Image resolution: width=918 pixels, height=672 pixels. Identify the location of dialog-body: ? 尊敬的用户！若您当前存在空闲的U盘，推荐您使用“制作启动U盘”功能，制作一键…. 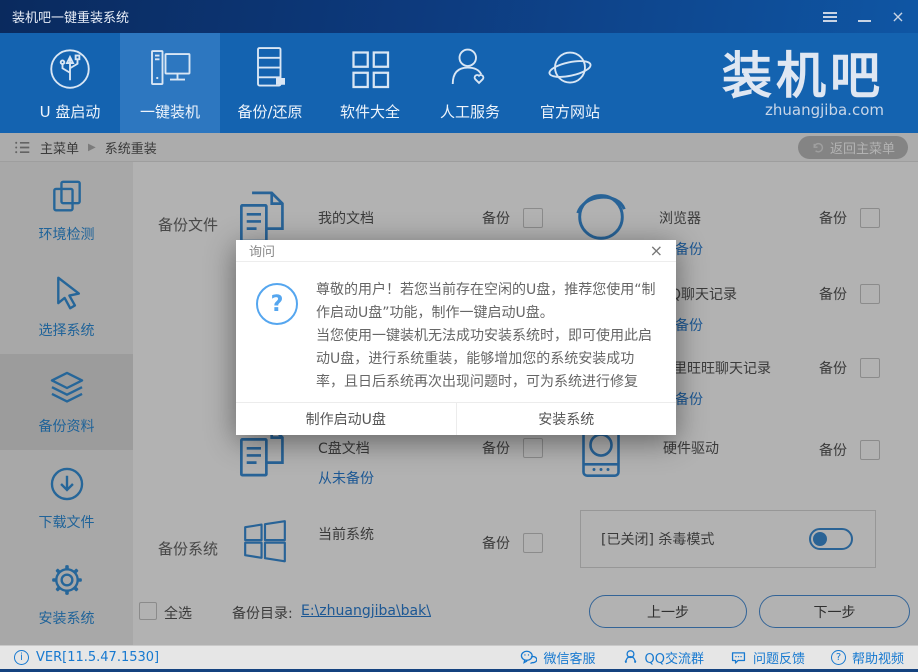
(456, 332).